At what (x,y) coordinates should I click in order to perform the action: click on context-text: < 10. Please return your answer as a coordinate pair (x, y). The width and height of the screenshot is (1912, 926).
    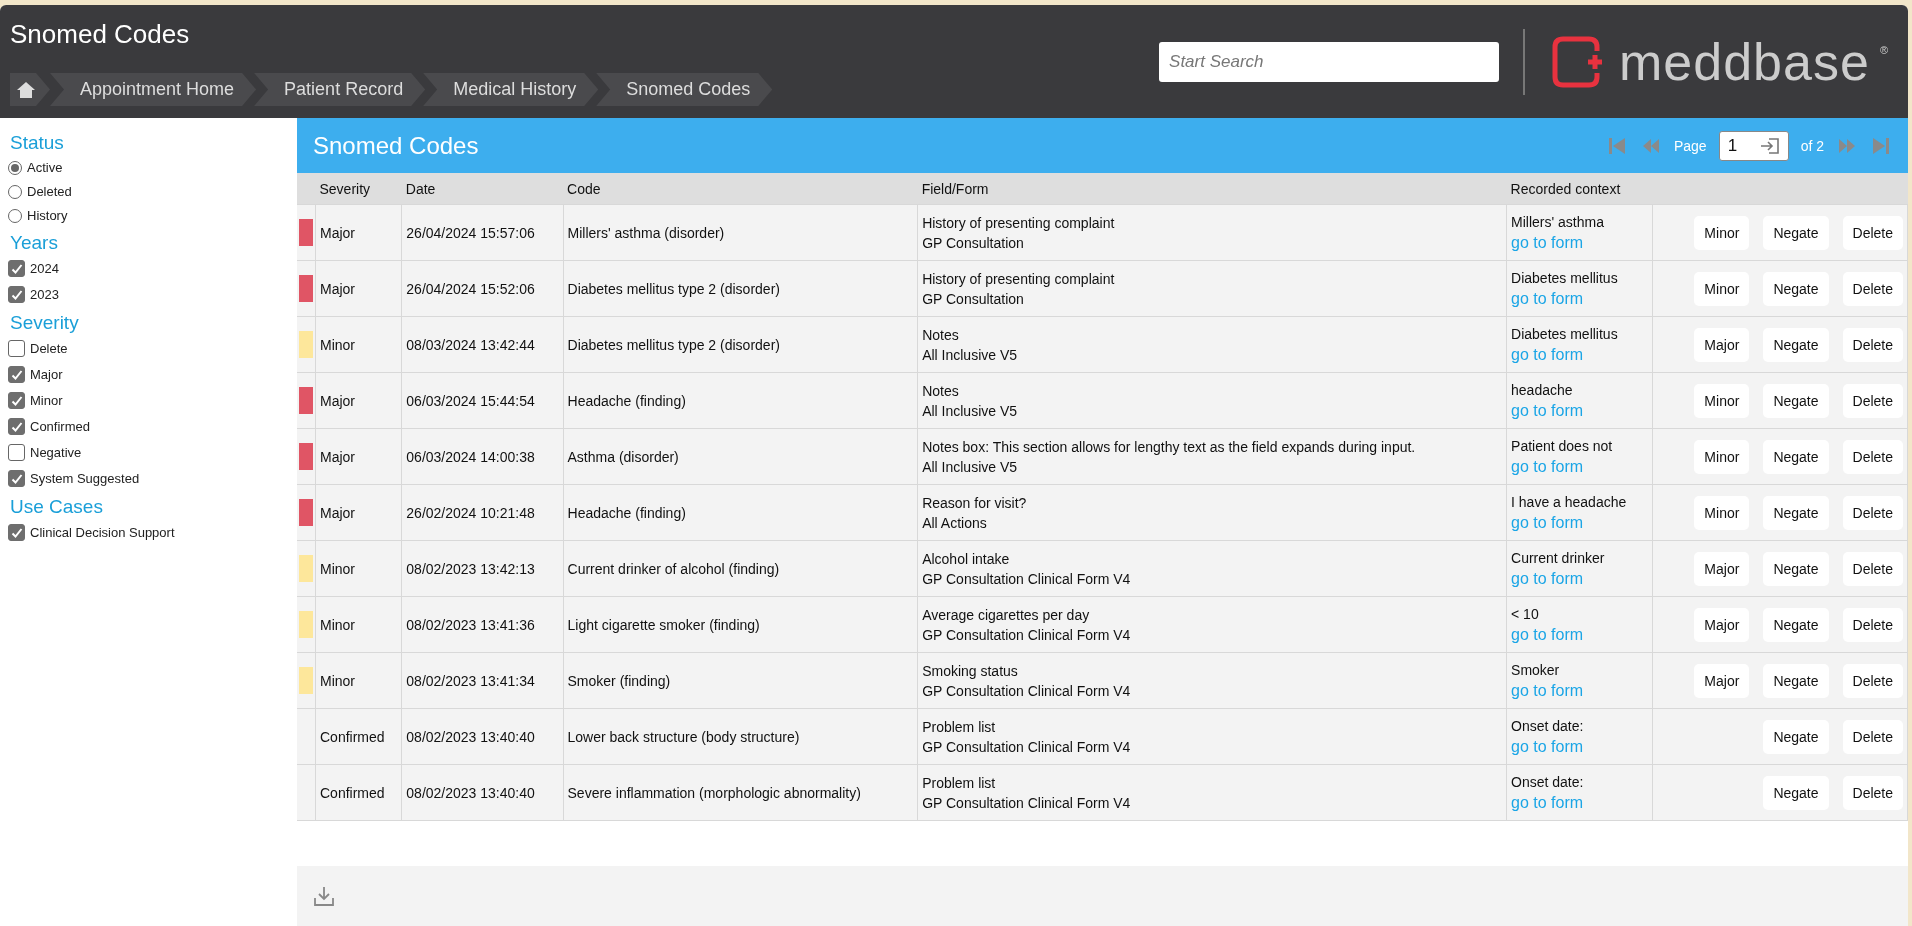
    Looking at the image, I should click on (1525, 613).